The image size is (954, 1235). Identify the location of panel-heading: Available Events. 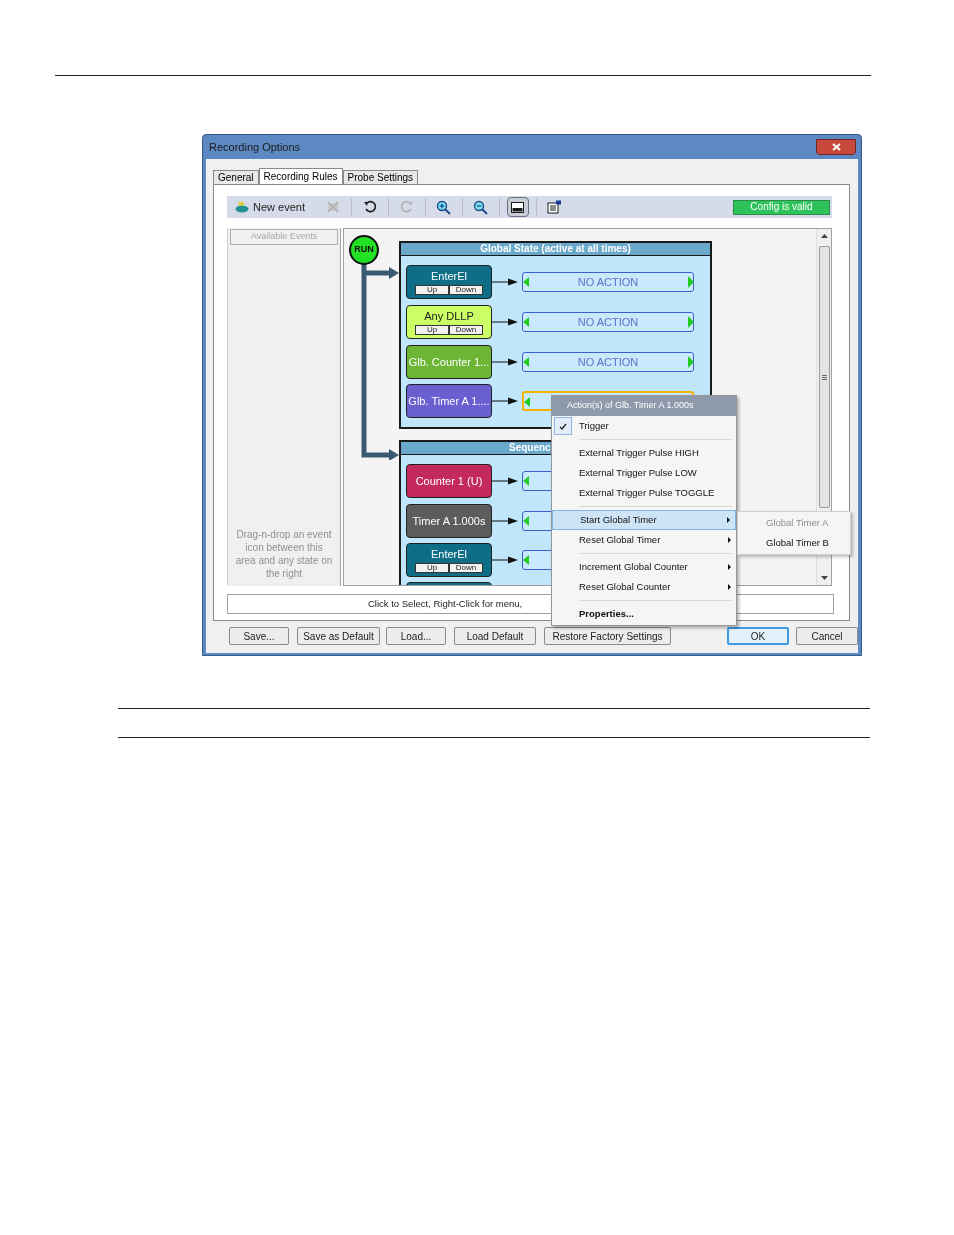
(284, 237).